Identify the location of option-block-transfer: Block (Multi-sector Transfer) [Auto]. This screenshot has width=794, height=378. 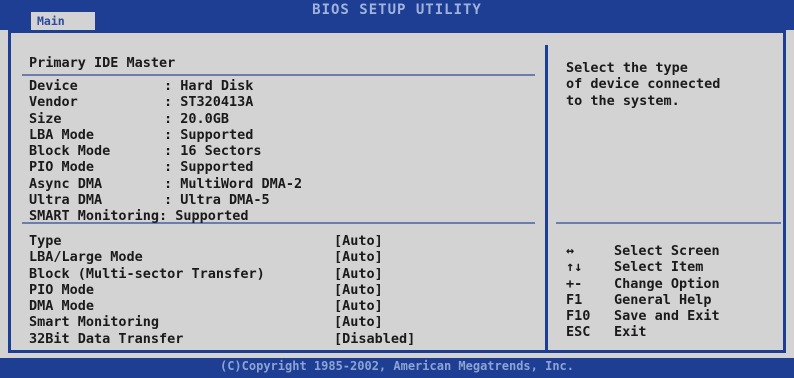
(222, 274).